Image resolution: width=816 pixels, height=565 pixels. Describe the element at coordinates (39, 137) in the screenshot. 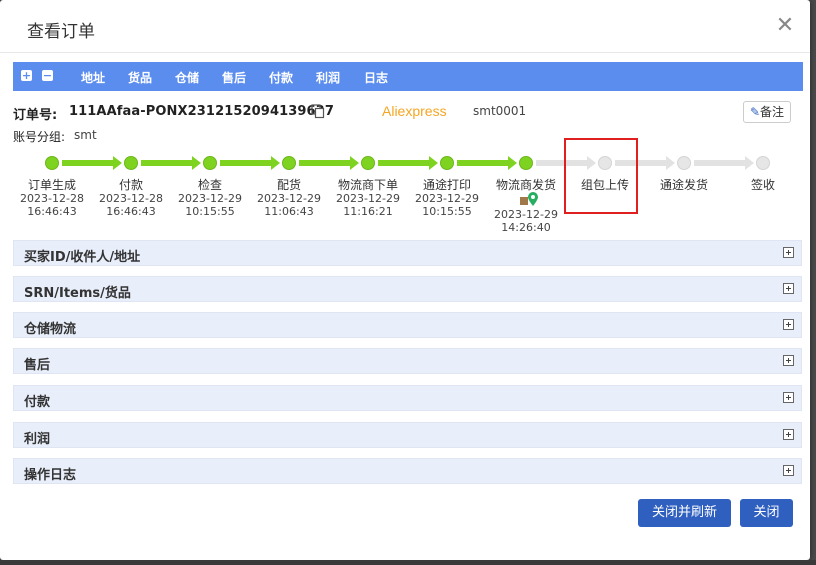

I see `account-group-label: 账号分组:` at that location.